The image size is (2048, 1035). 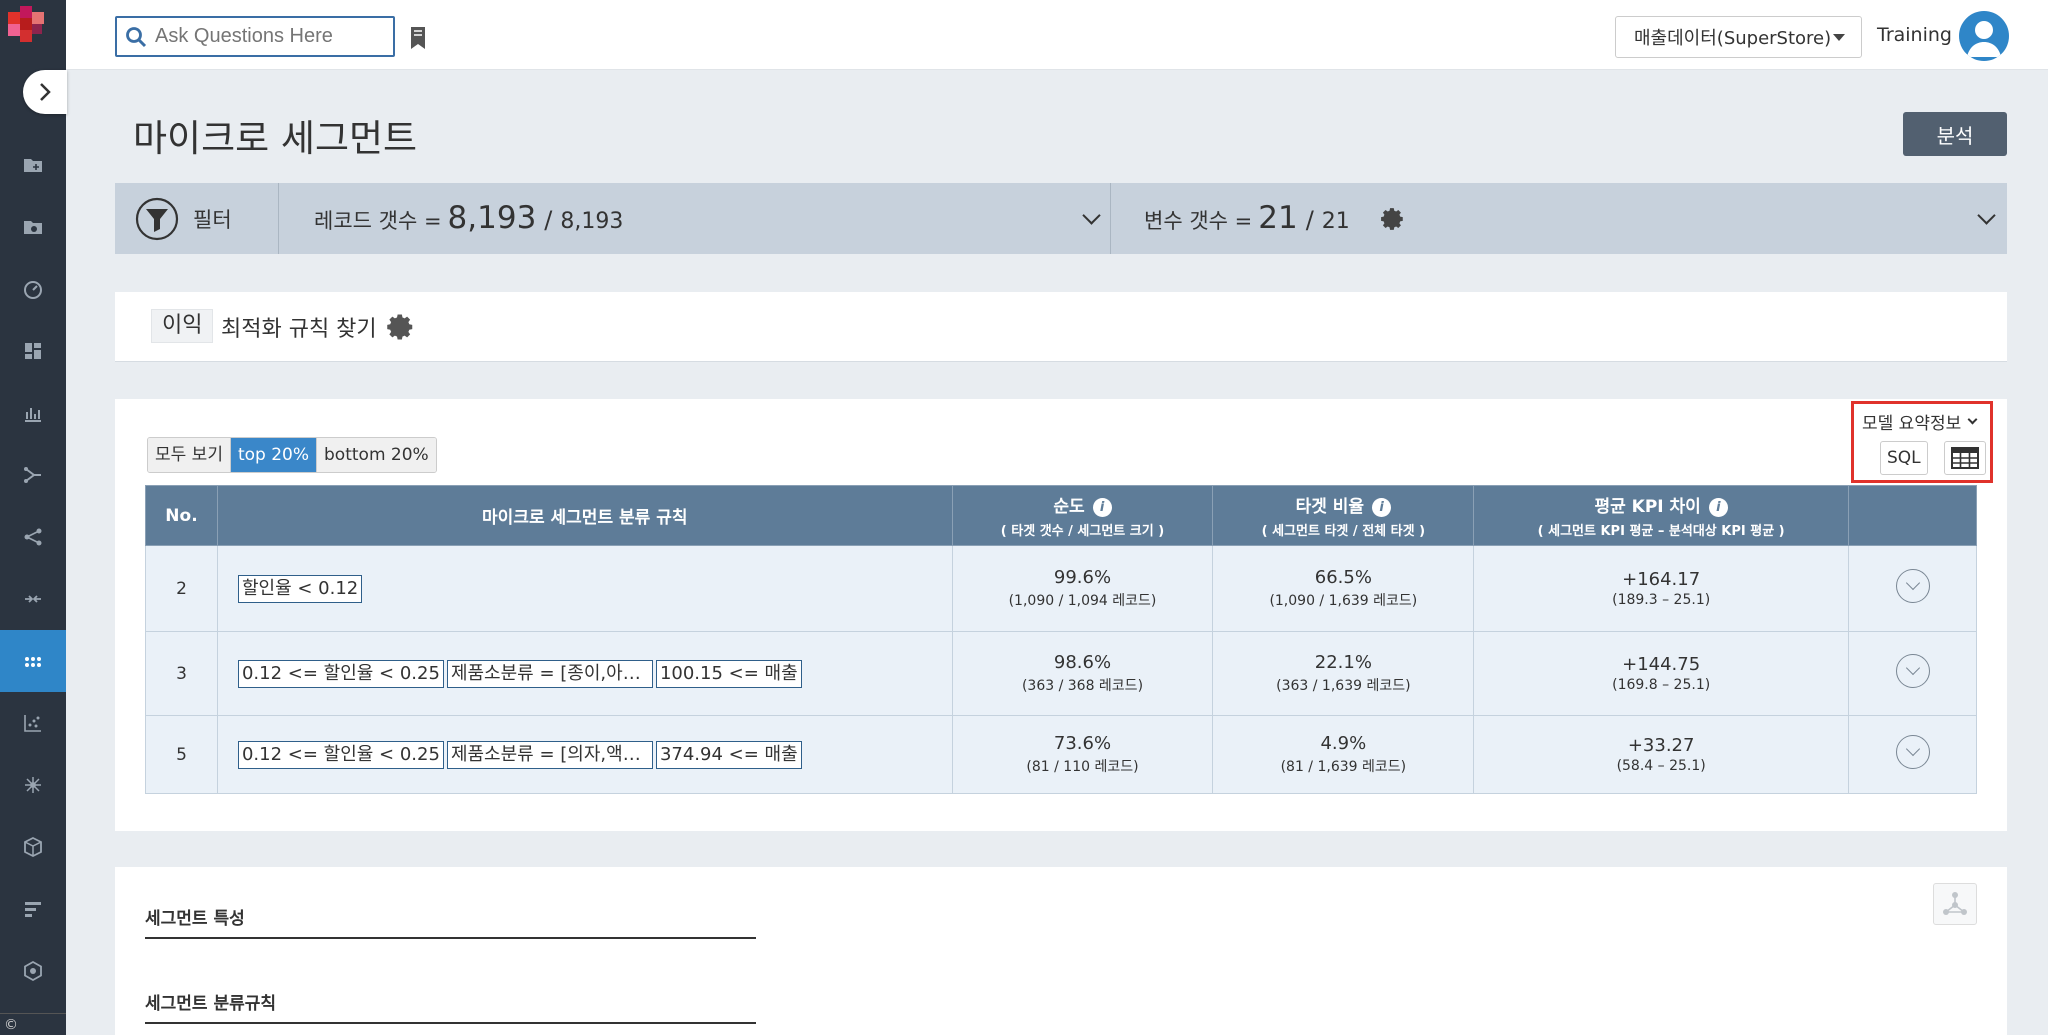 I want to click on model-summary-toggle: 모델 요약정보, so click(x=1920, y=421).